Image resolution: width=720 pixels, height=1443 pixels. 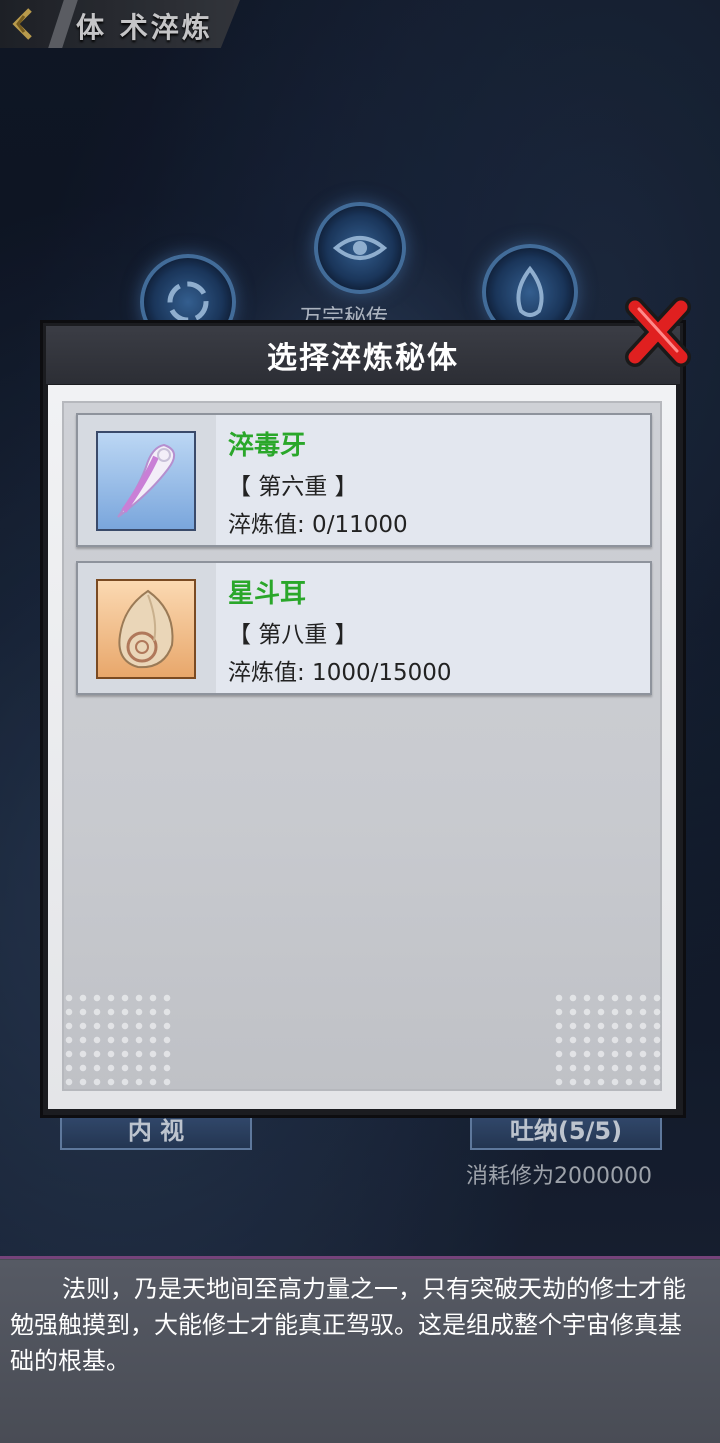 I want to click on item-name: 淬毒牙, so click(x=267, y=446).